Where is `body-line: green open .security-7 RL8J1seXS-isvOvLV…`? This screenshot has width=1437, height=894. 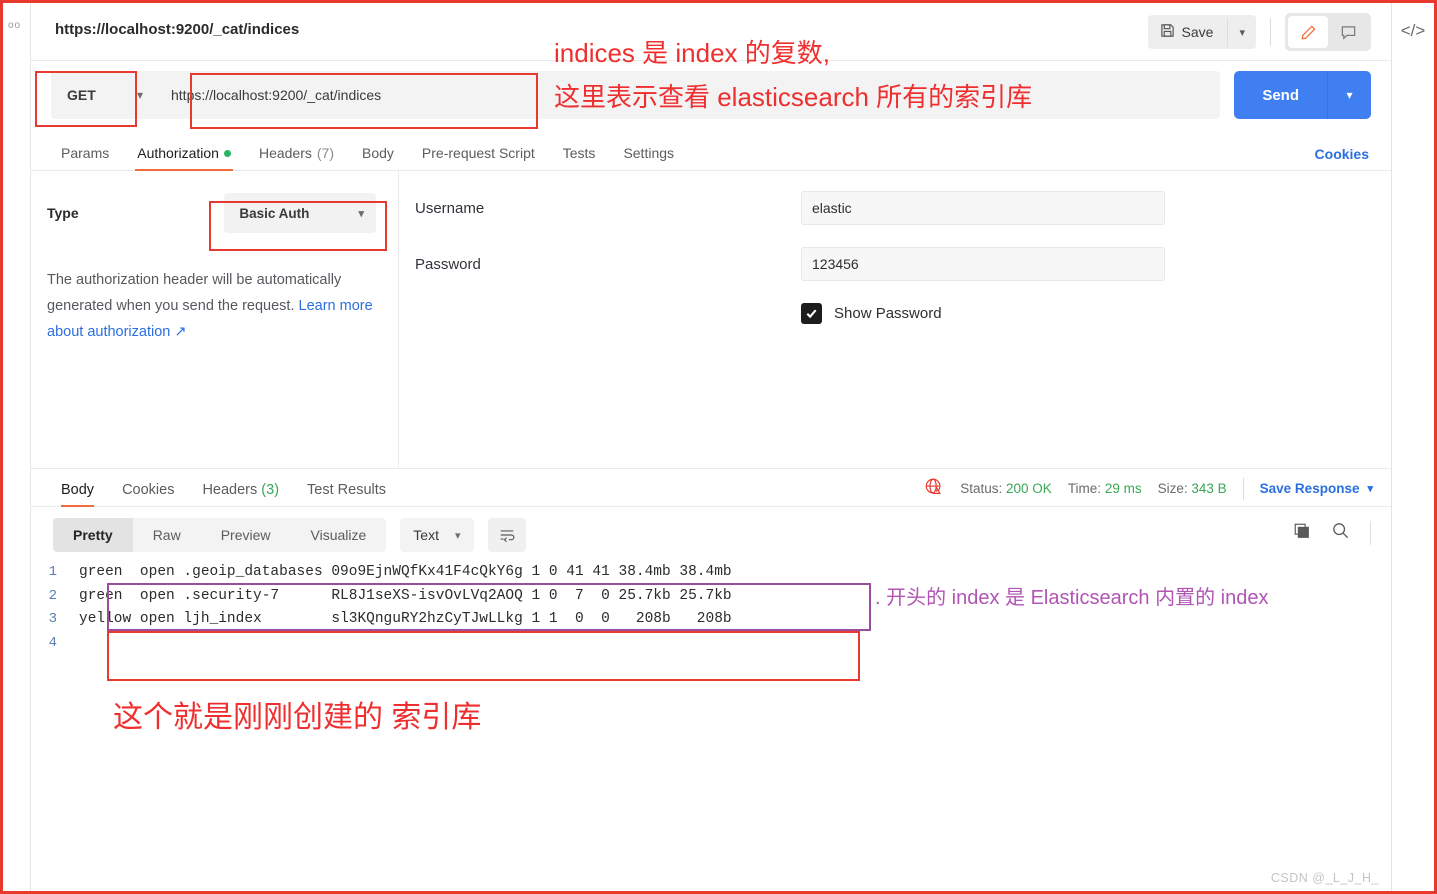 body-line: green open .security-7 RL8J1seXS-isvOvLV… is located at coordinates (405, 595).